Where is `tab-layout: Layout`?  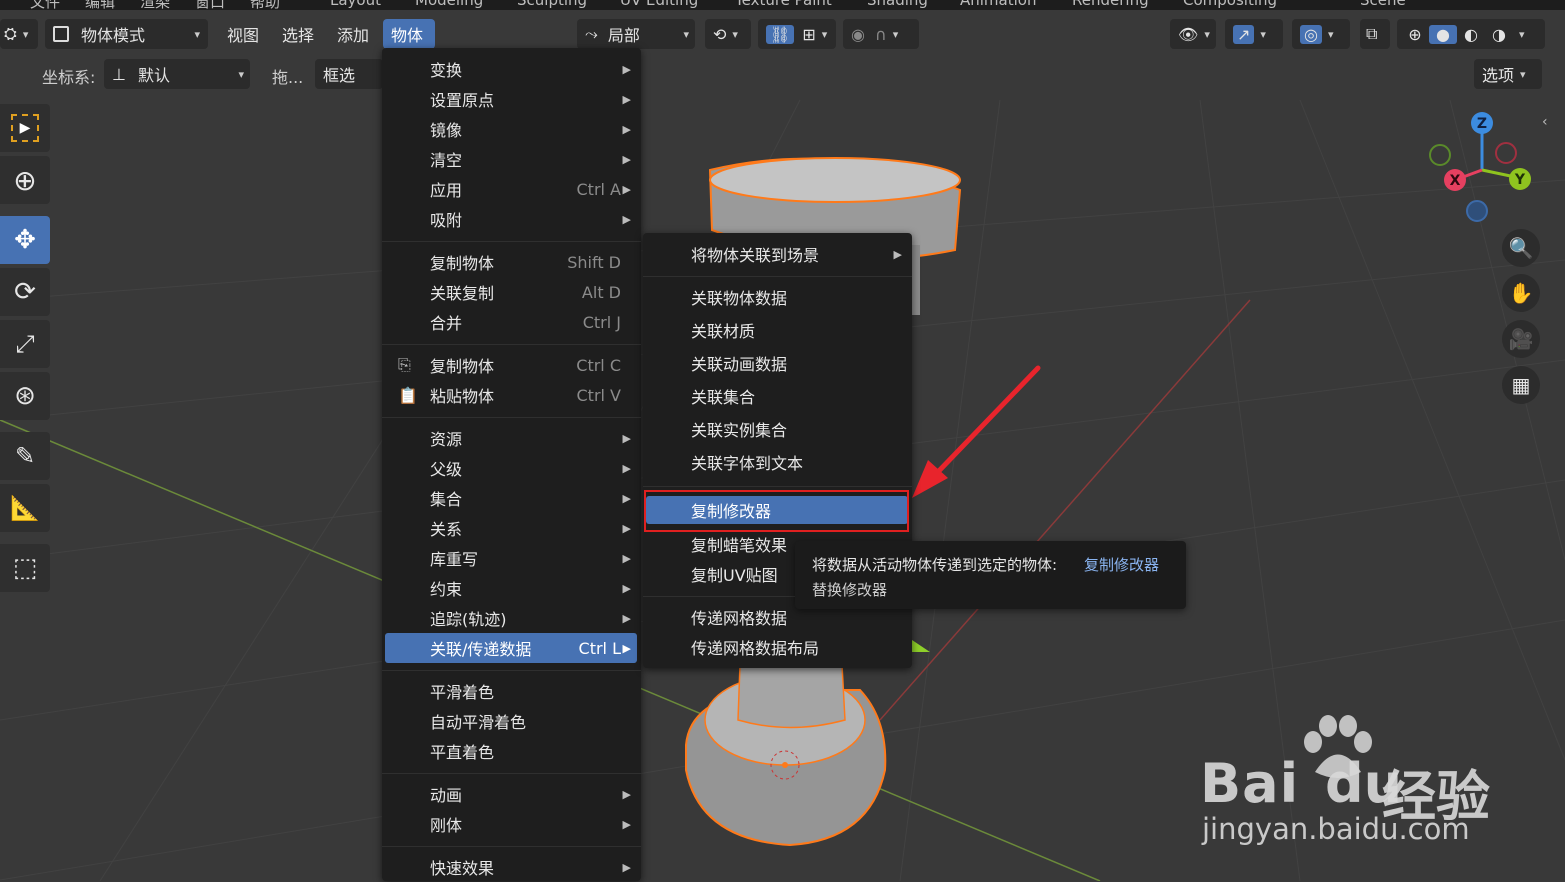
tab-layout: Layout is located at coordinates (355, 4).